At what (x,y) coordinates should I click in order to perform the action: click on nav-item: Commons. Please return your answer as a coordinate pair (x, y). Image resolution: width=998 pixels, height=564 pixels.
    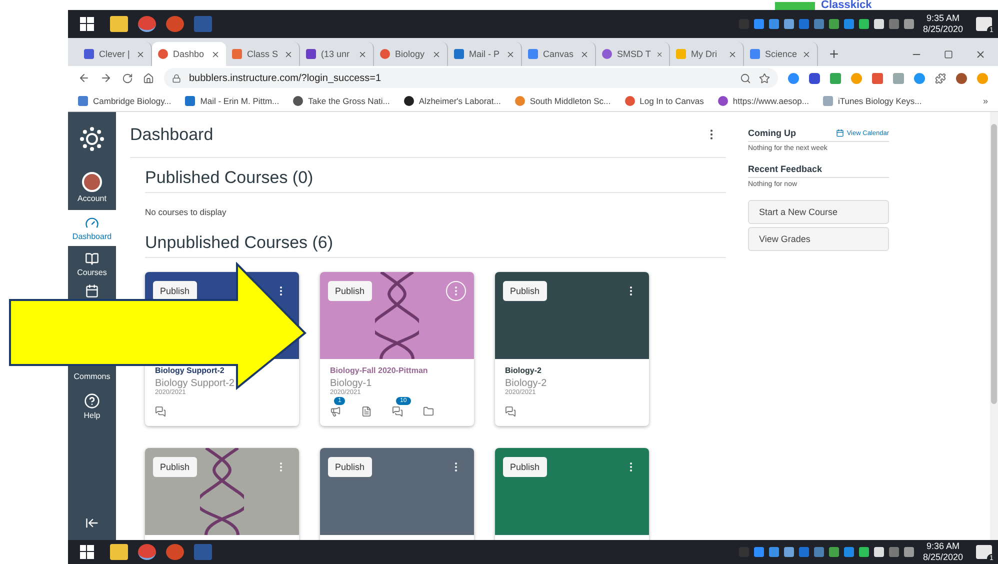
    Looking at the image, I should click on (92, 376).